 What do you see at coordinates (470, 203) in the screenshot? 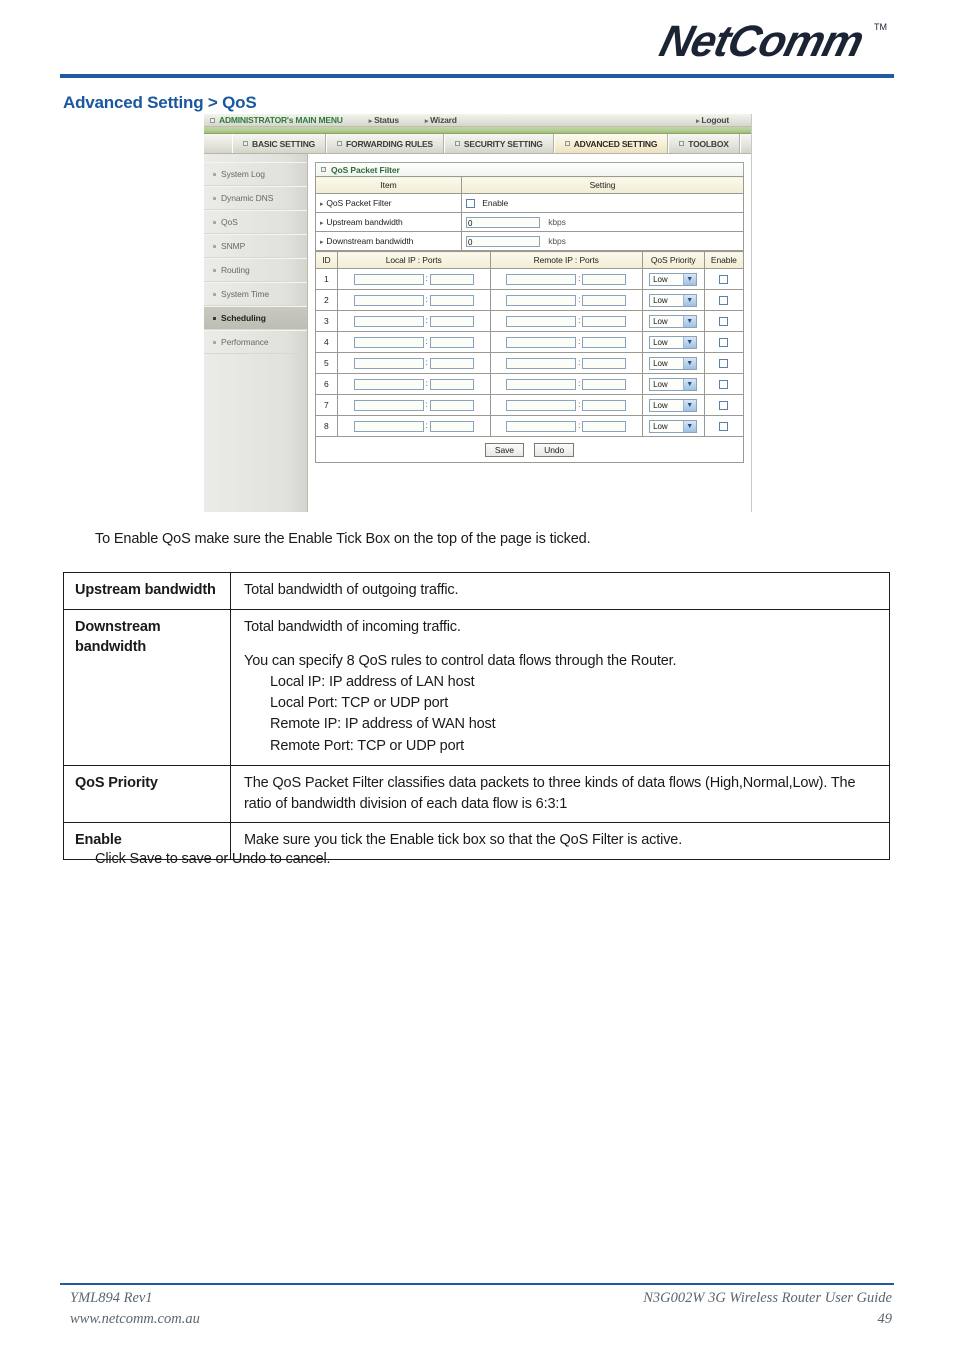
I see `qos-packet-filter-enable-checkbox` at bounding box center [470, 203].